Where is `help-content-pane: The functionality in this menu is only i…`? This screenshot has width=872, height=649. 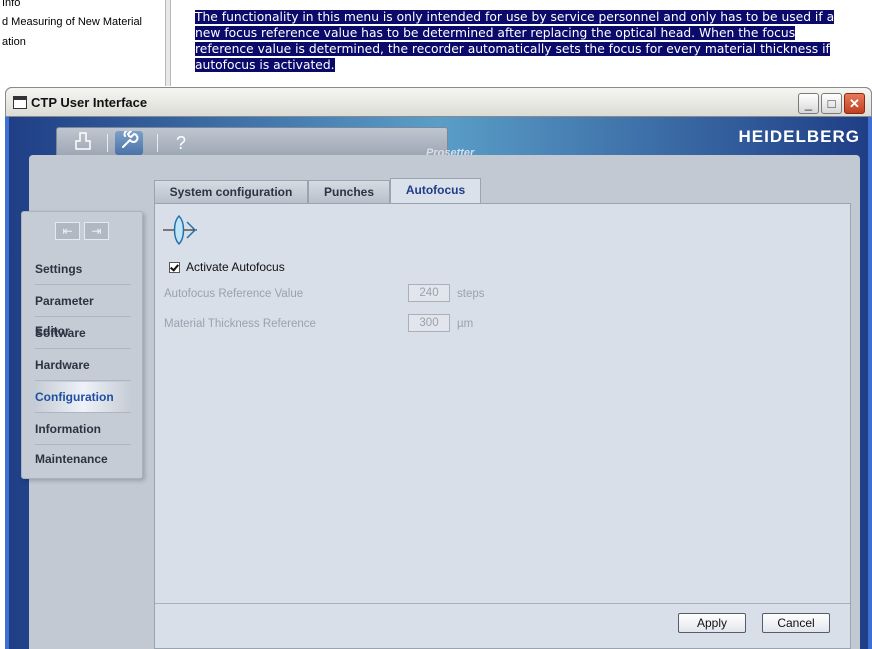 help-content-pane: The functionality in this menu is only i… is located at coordinates (521, 43).